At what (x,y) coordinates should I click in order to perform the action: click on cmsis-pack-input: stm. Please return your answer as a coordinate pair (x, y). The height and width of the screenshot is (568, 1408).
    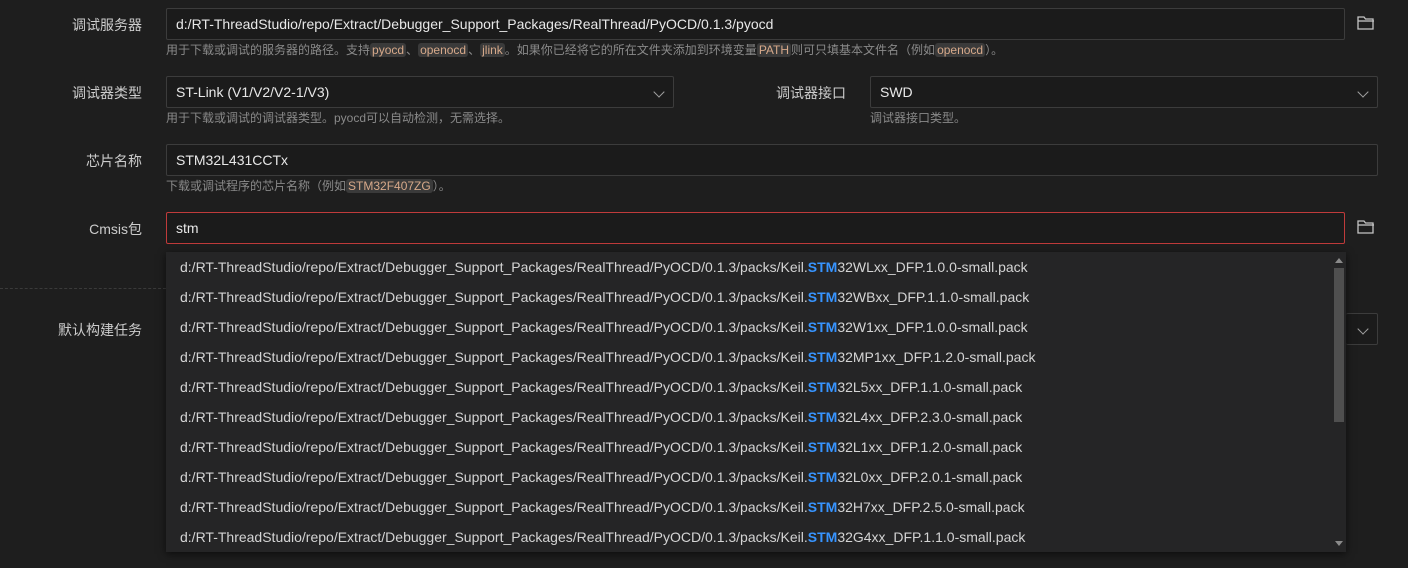
    Looking at the image, I should click on (755, 228).